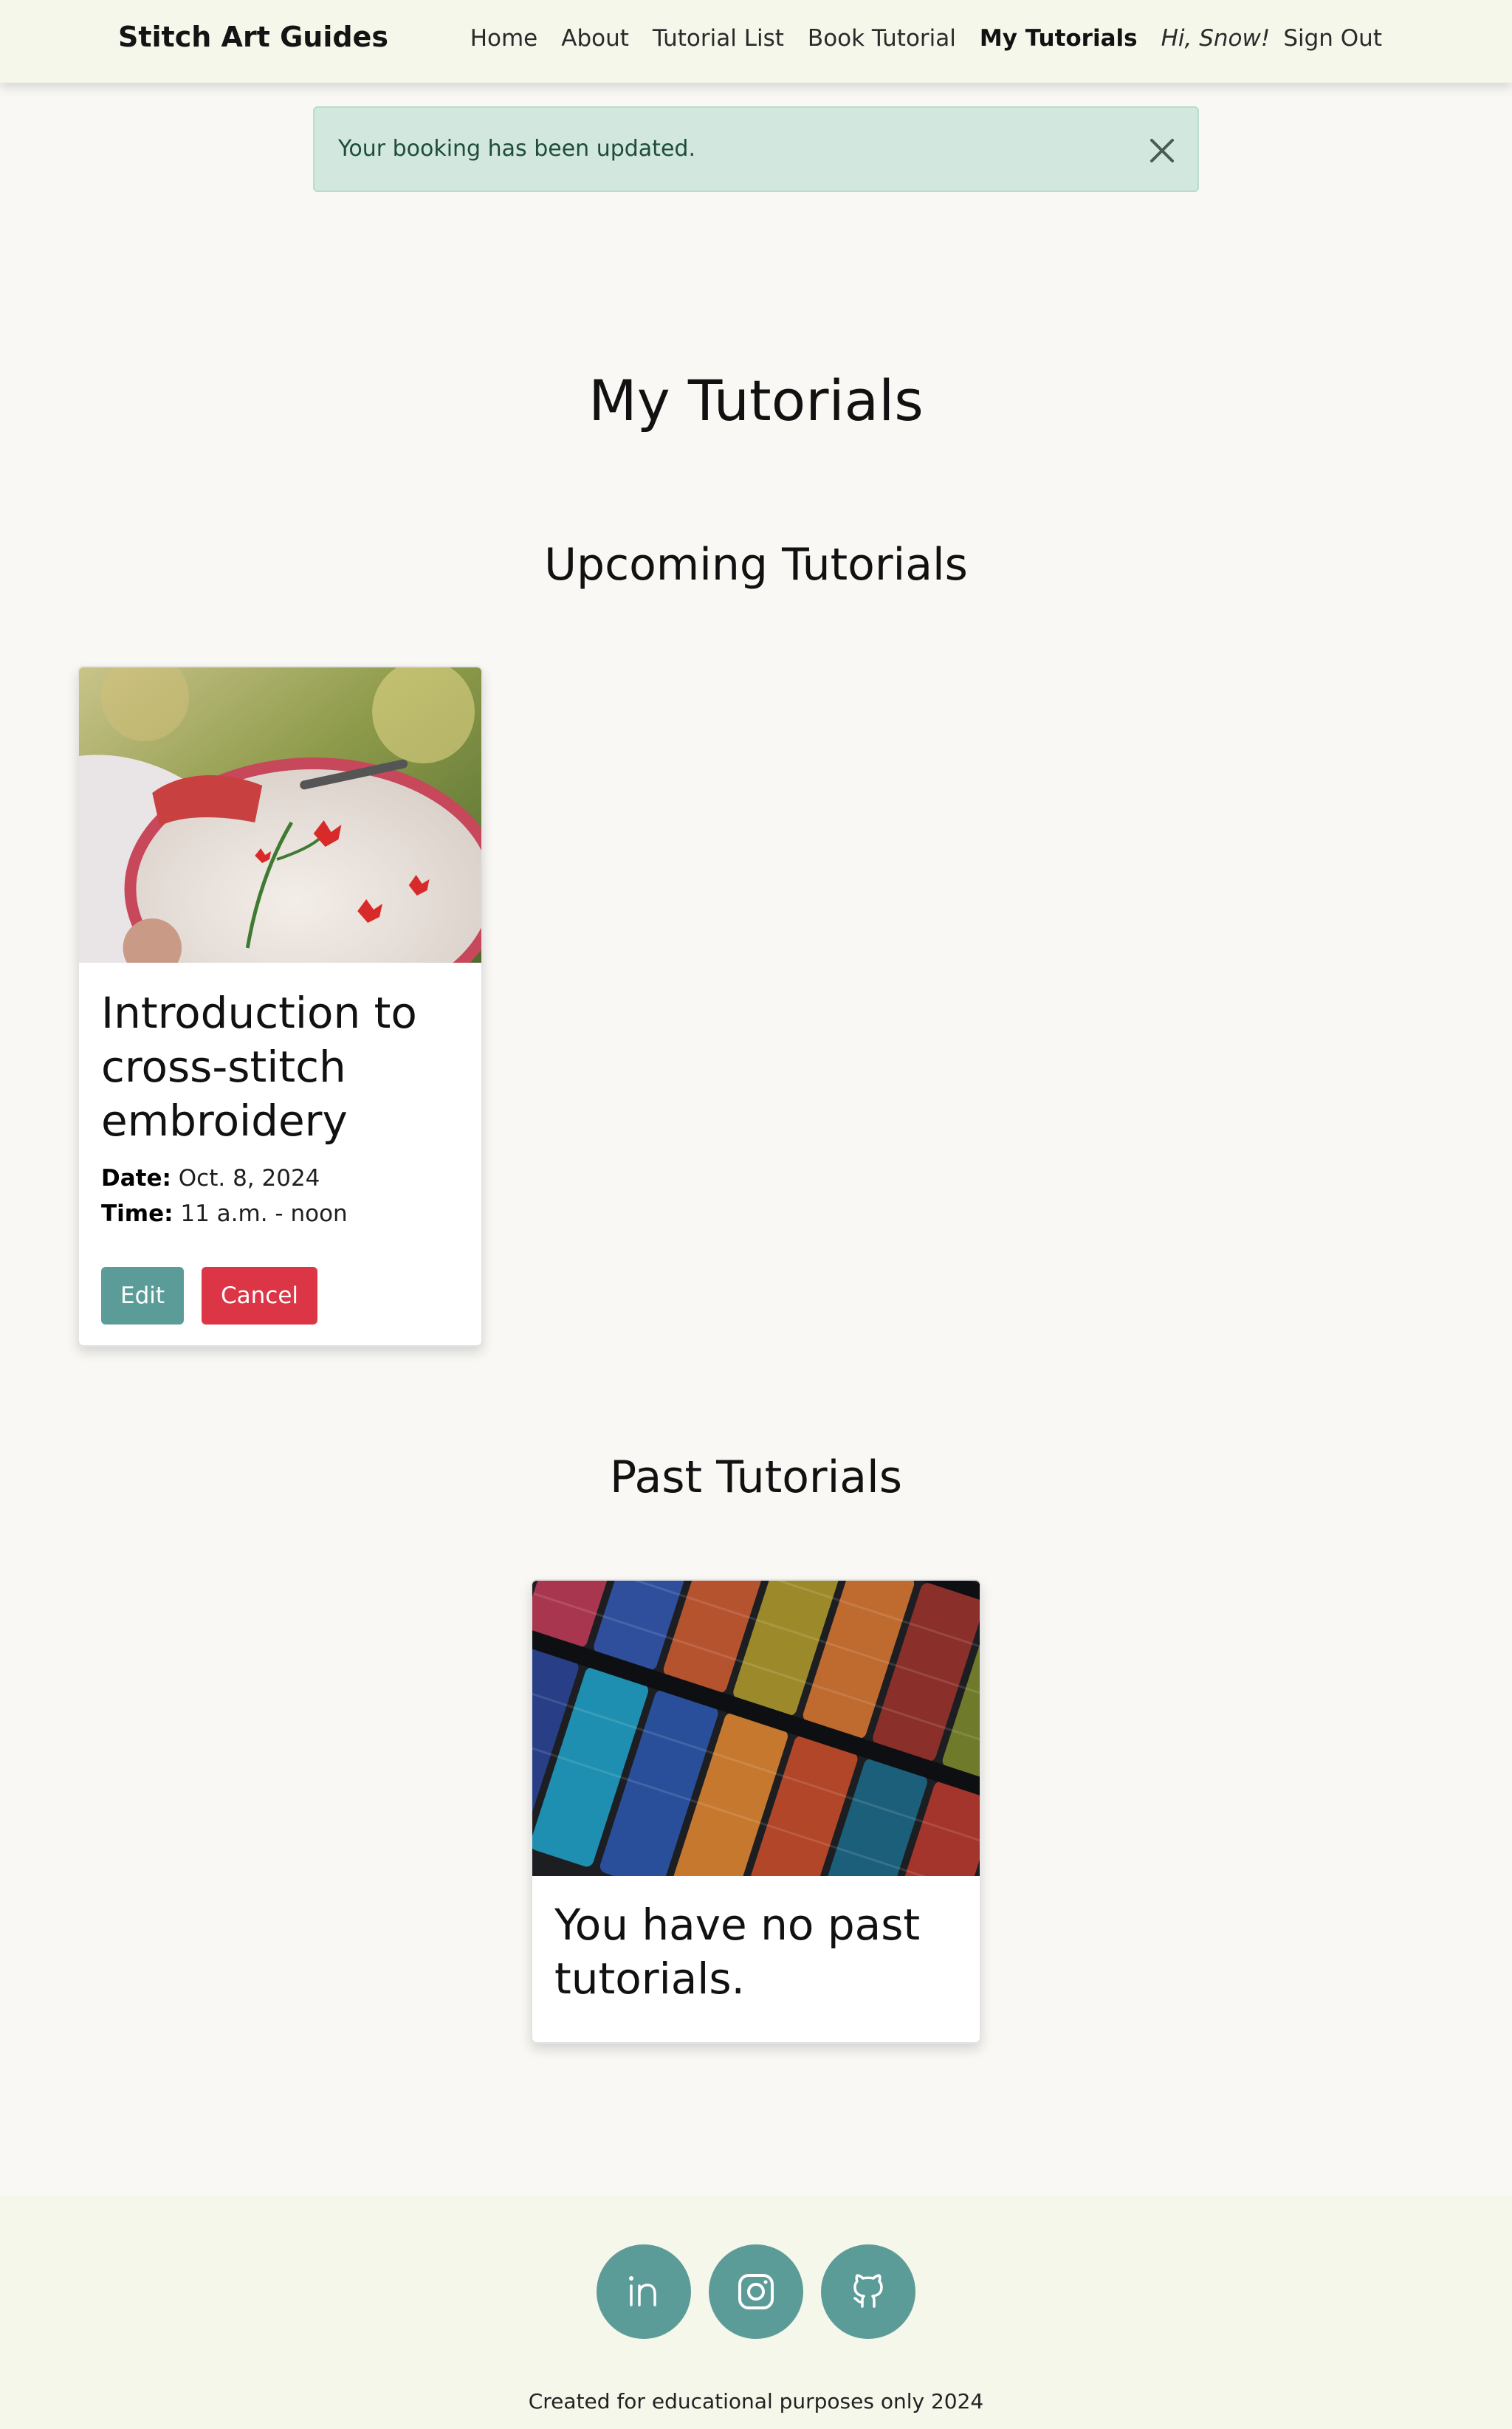 The width and height of the screenshot is (1512, 2429). Describe the element at coordinates (718, 38) in the screenshot. I see `nav-tutorial-list: Tutorial List` at that location.